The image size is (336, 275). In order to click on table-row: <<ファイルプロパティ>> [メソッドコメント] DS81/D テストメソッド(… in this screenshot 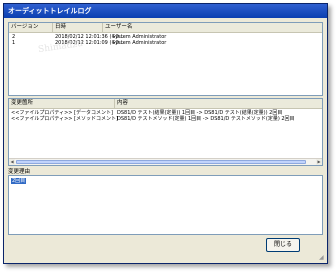, I will do `click(165, 119)`.